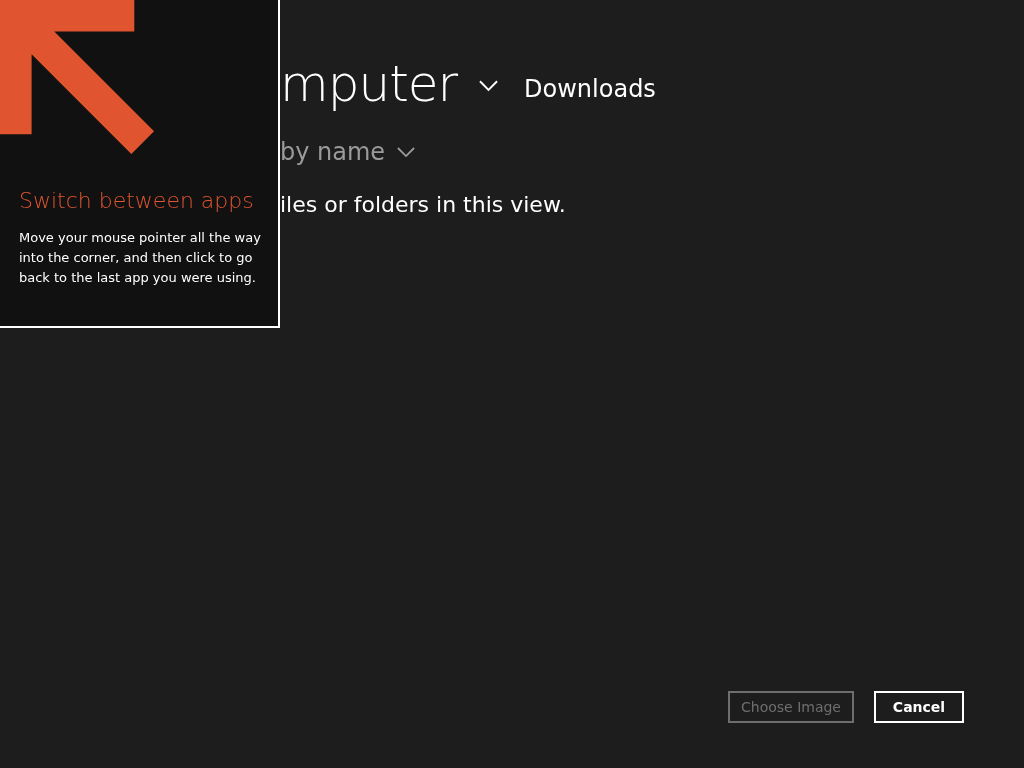  I want to click on tip-text: Move your mouse pointer all the way into the corner, and then click to go back to the last app you were using., so click(140, 258).